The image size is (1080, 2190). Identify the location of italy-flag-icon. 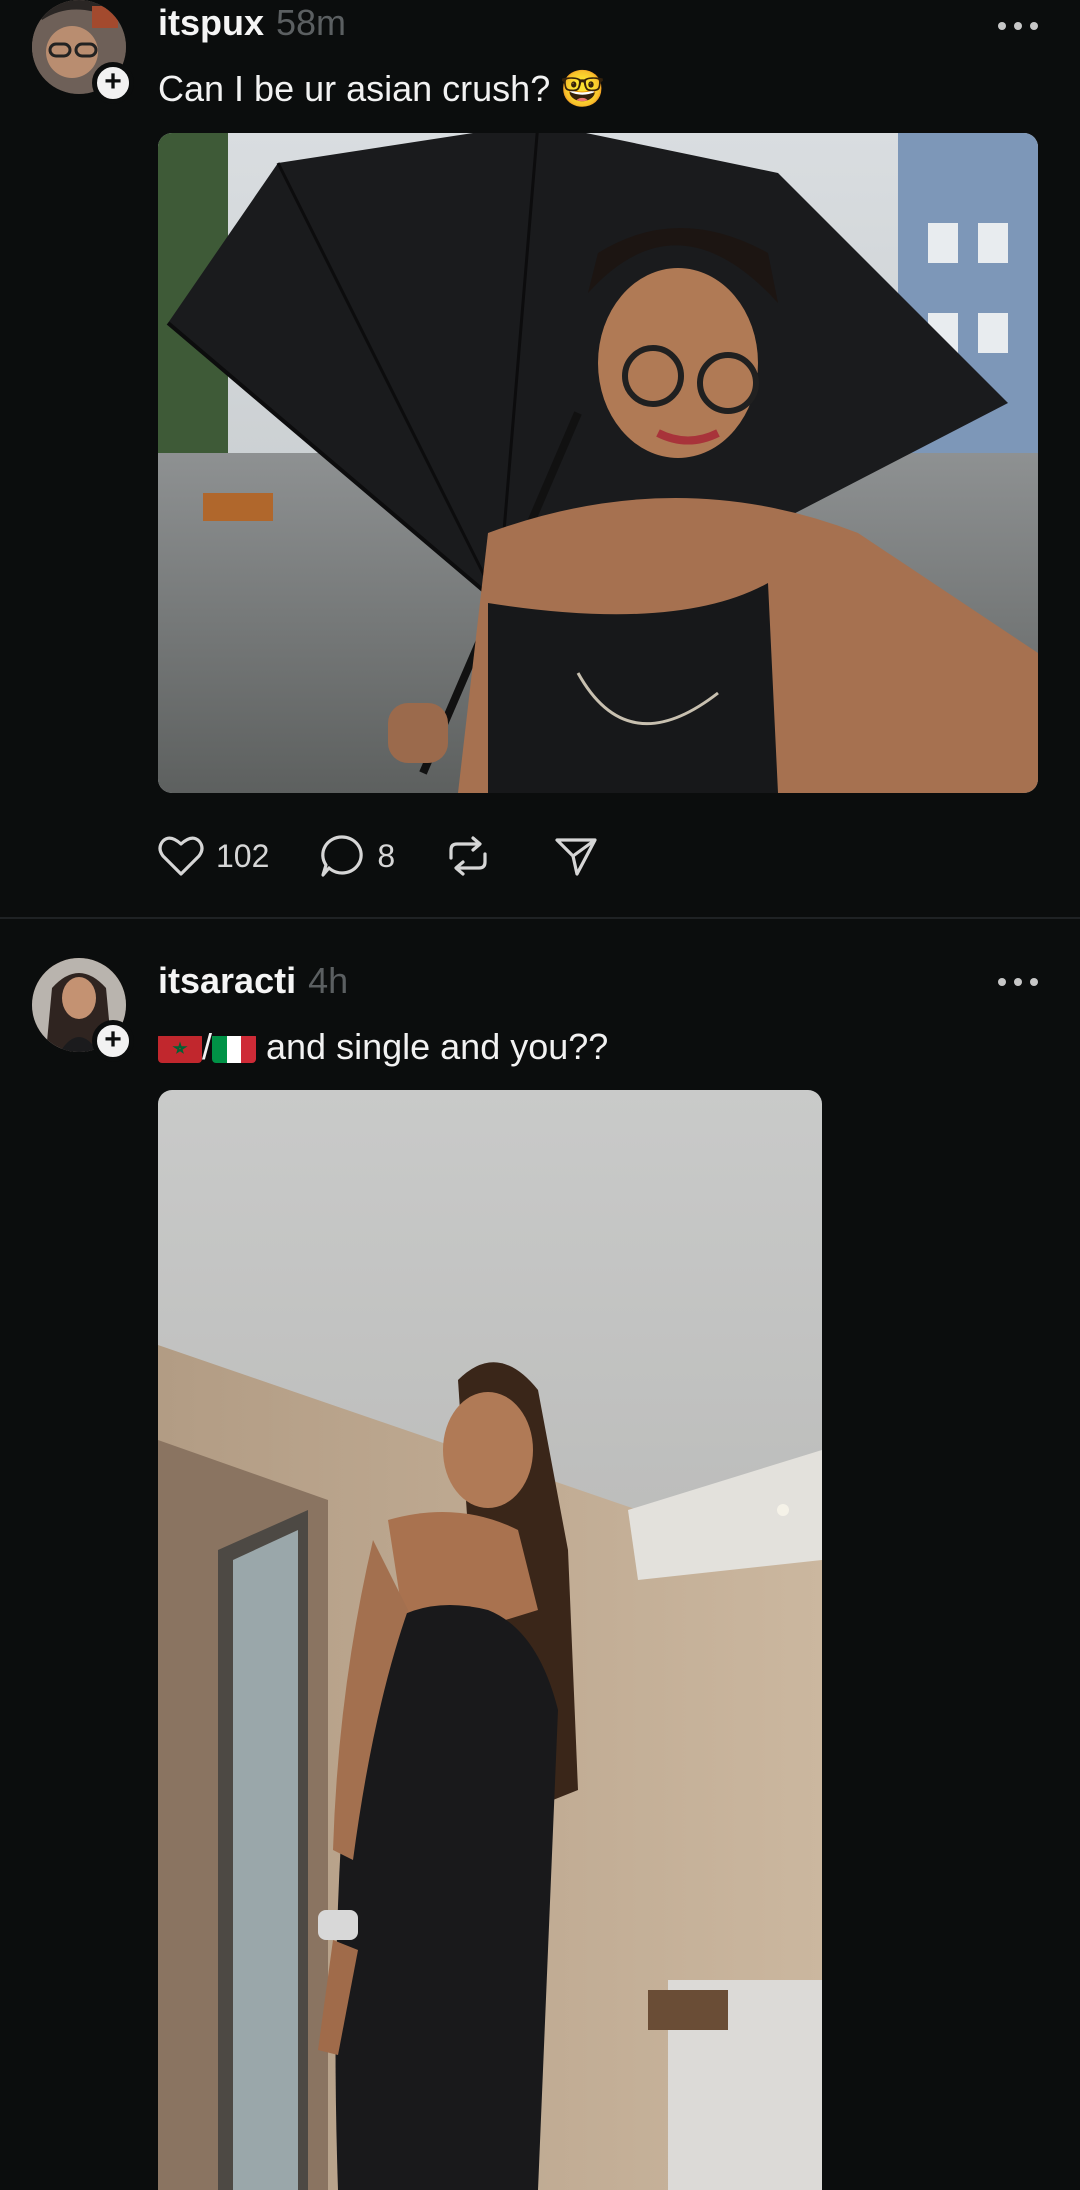
(234, 1048).